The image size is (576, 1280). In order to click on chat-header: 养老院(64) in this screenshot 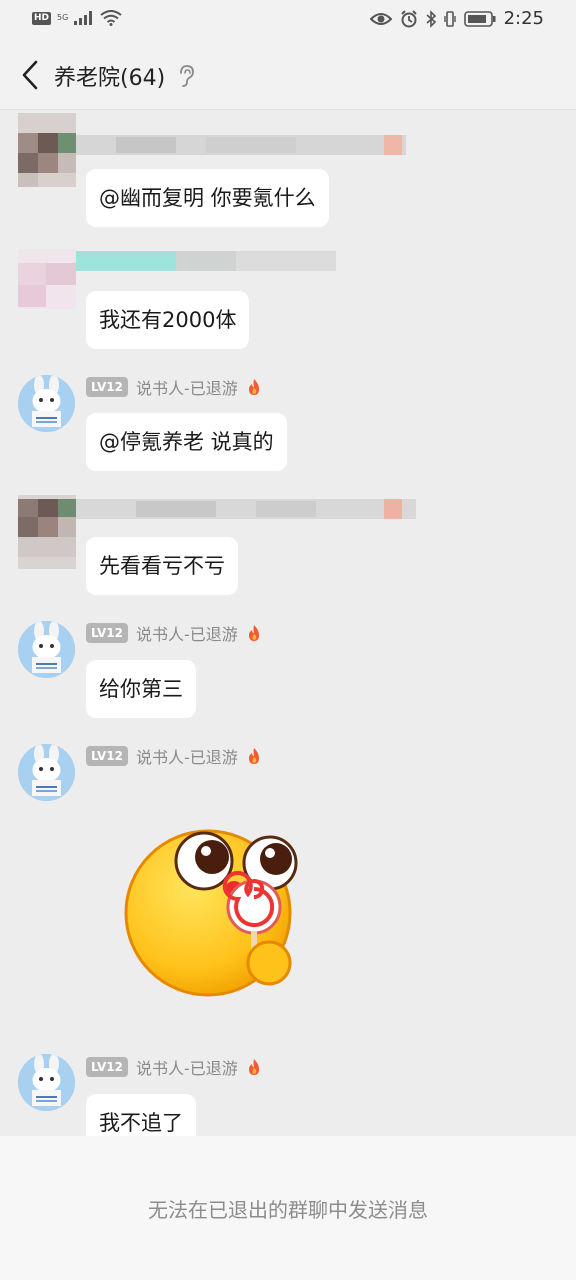, I will do `click(288, 75)`.